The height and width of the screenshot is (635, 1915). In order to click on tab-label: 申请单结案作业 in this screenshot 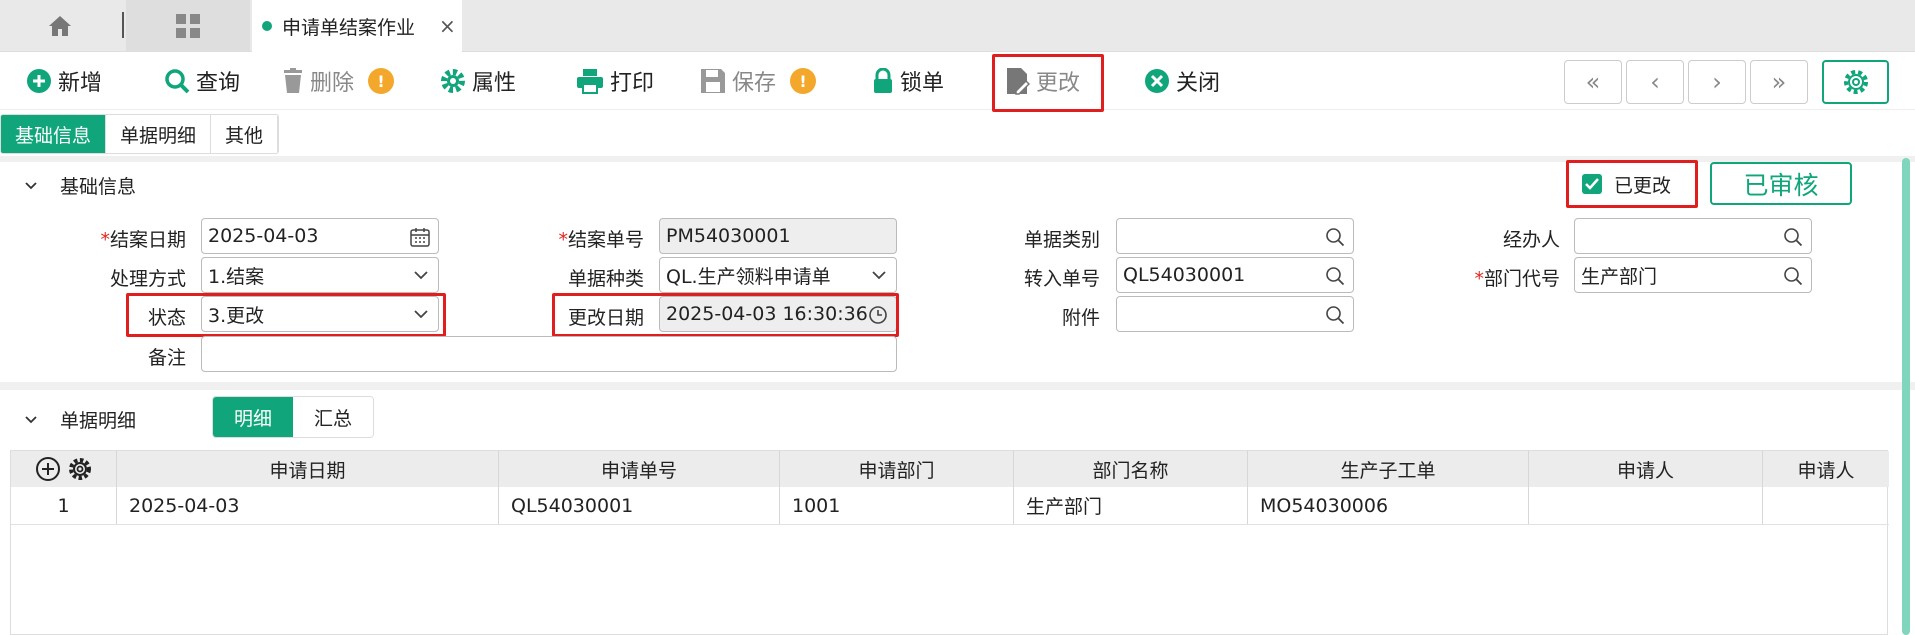, I will do `click(349, 27)`.